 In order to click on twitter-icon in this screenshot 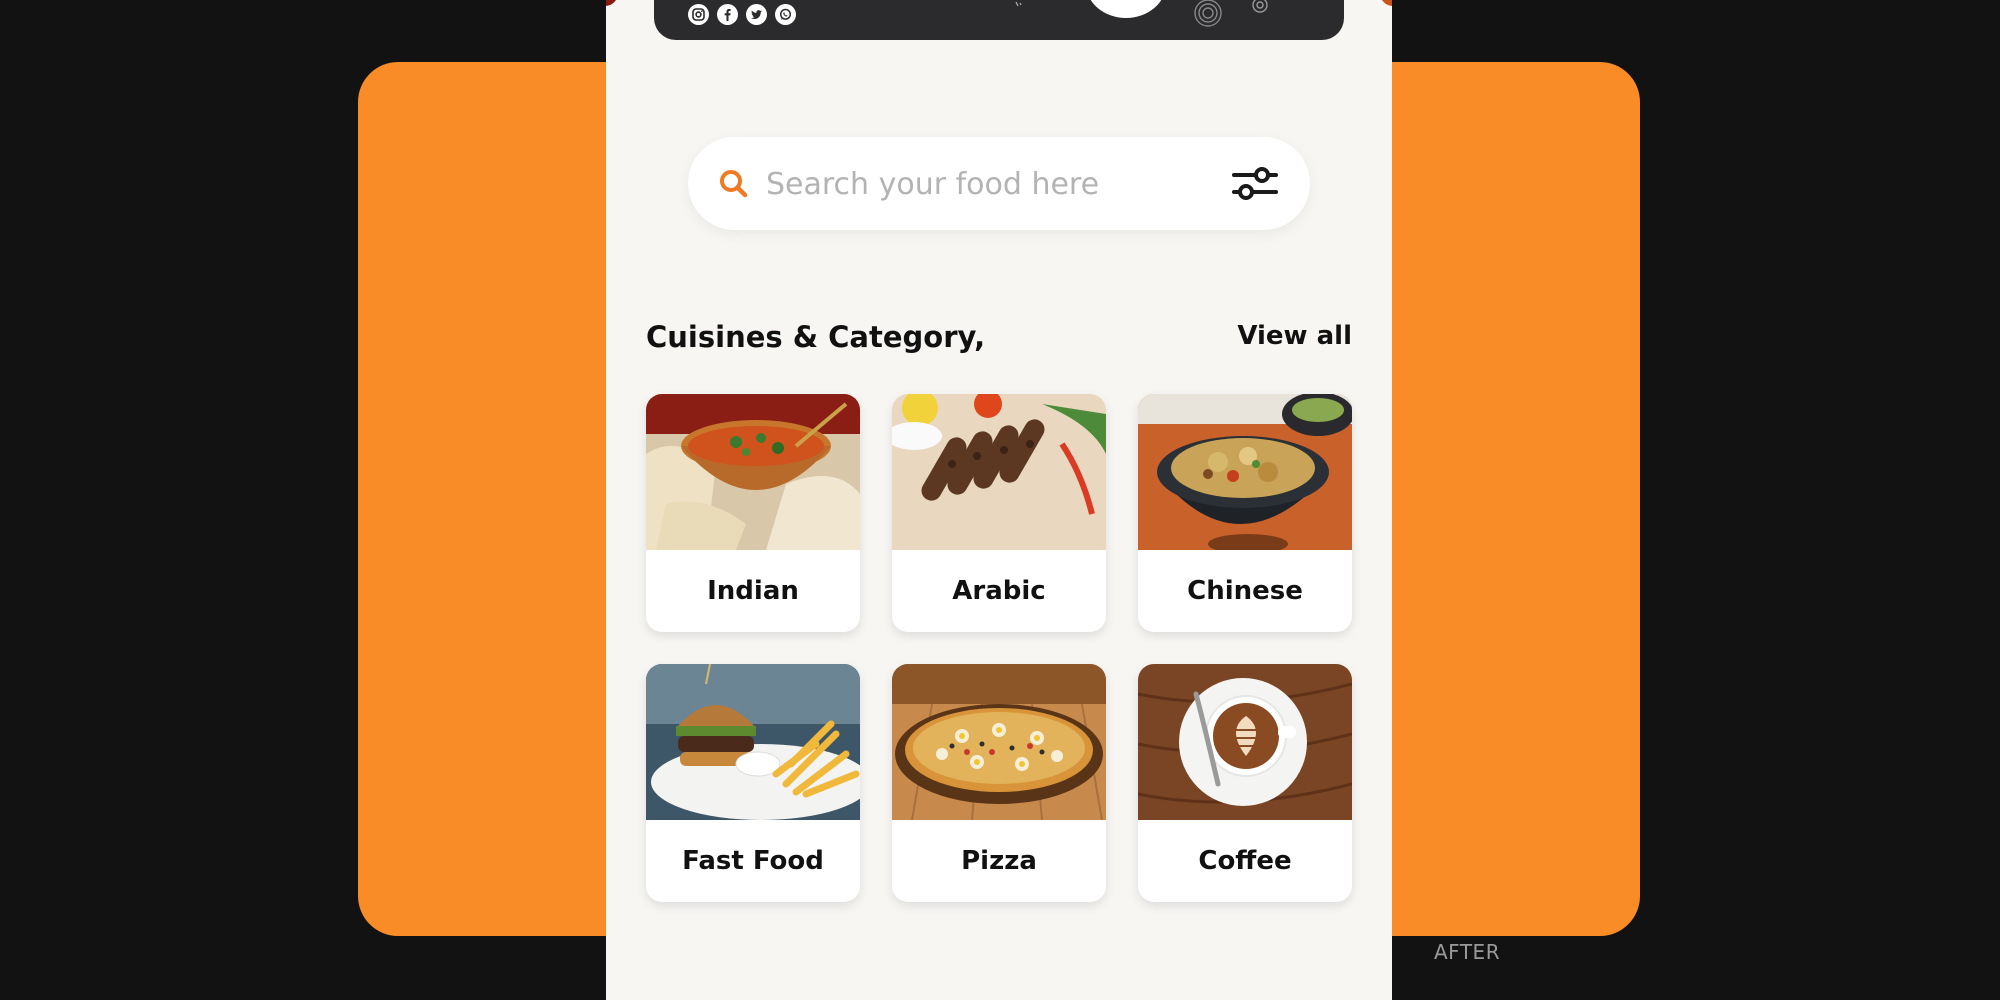, I will do `click(756, 14)`.